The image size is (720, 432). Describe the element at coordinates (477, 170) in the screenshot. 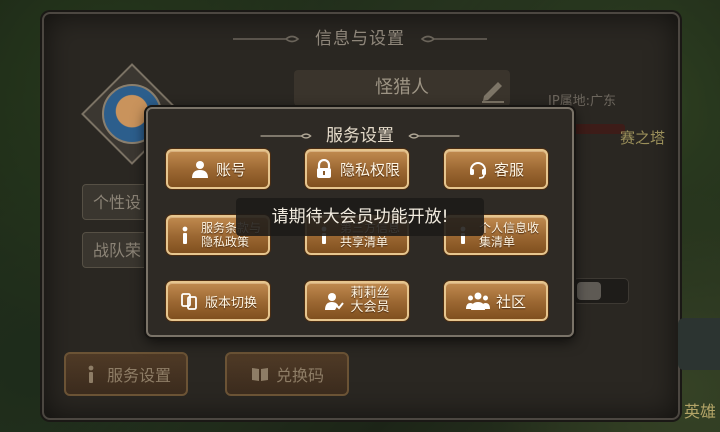

I see `headset-icon` at that location.